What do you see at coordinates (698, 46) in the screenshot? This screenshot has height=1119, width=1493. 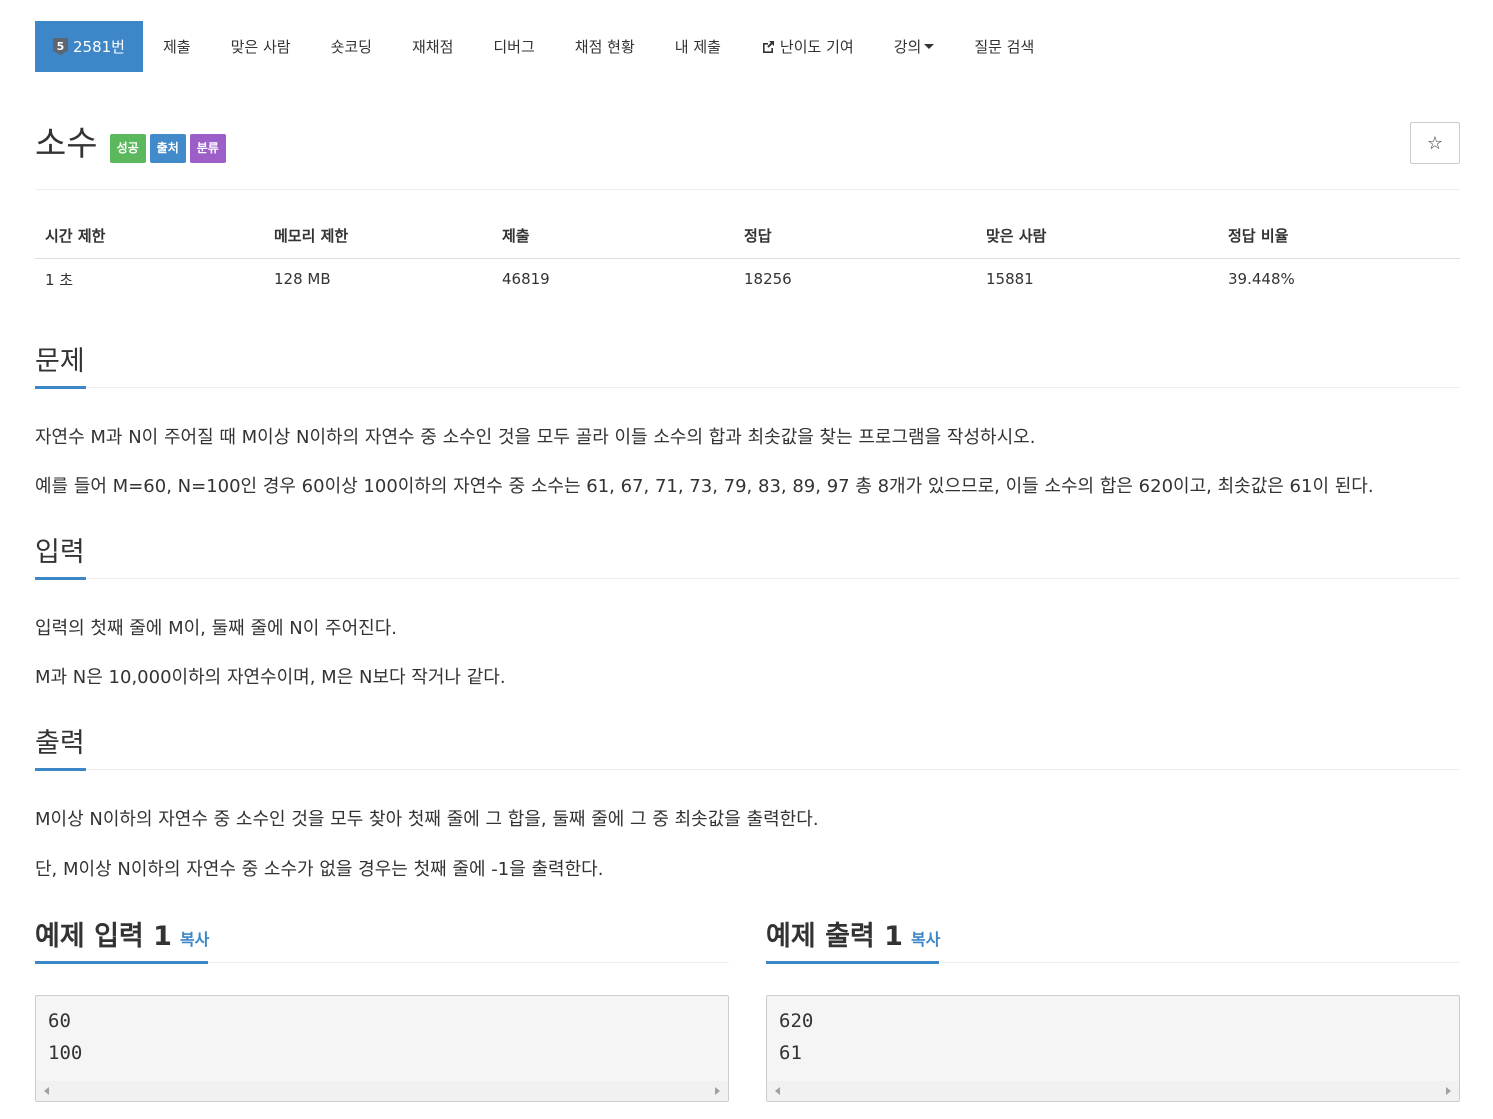 I see `nav-my-submissions: 내 제출` at bounding box center [698, 46].